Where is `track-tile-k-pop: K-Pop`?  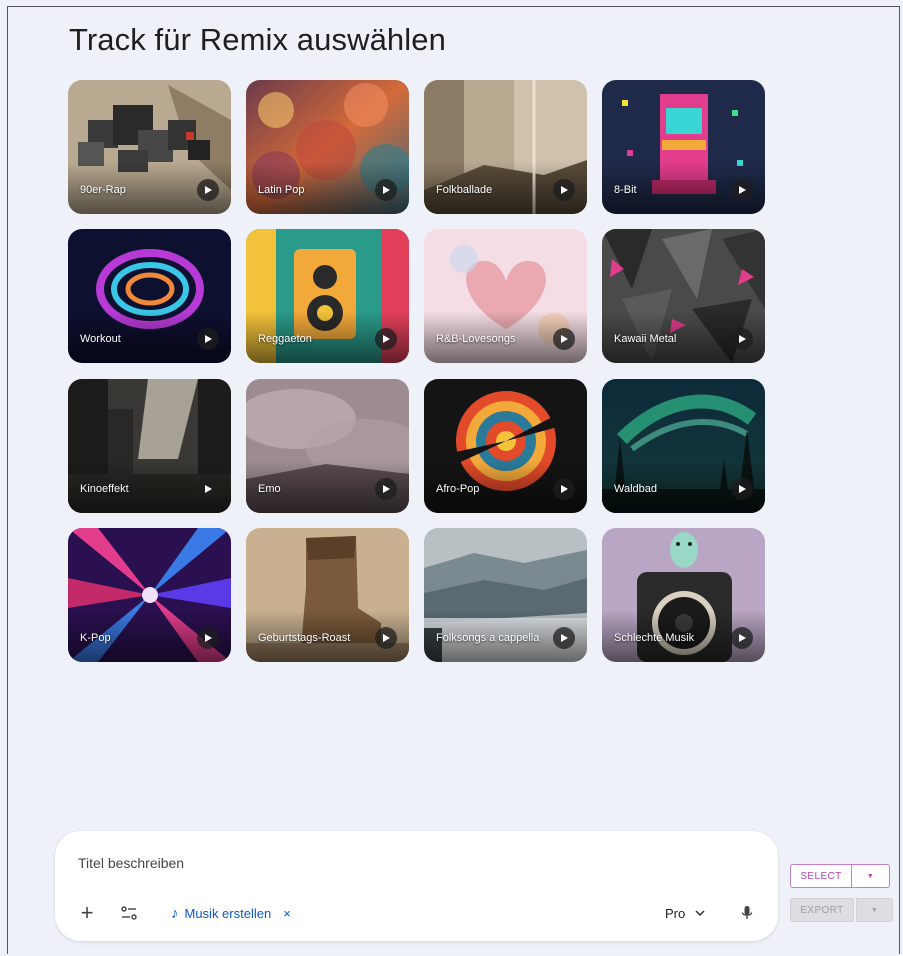
track-tile-k-pop: K-Pop is located at coordinates (149, 595).